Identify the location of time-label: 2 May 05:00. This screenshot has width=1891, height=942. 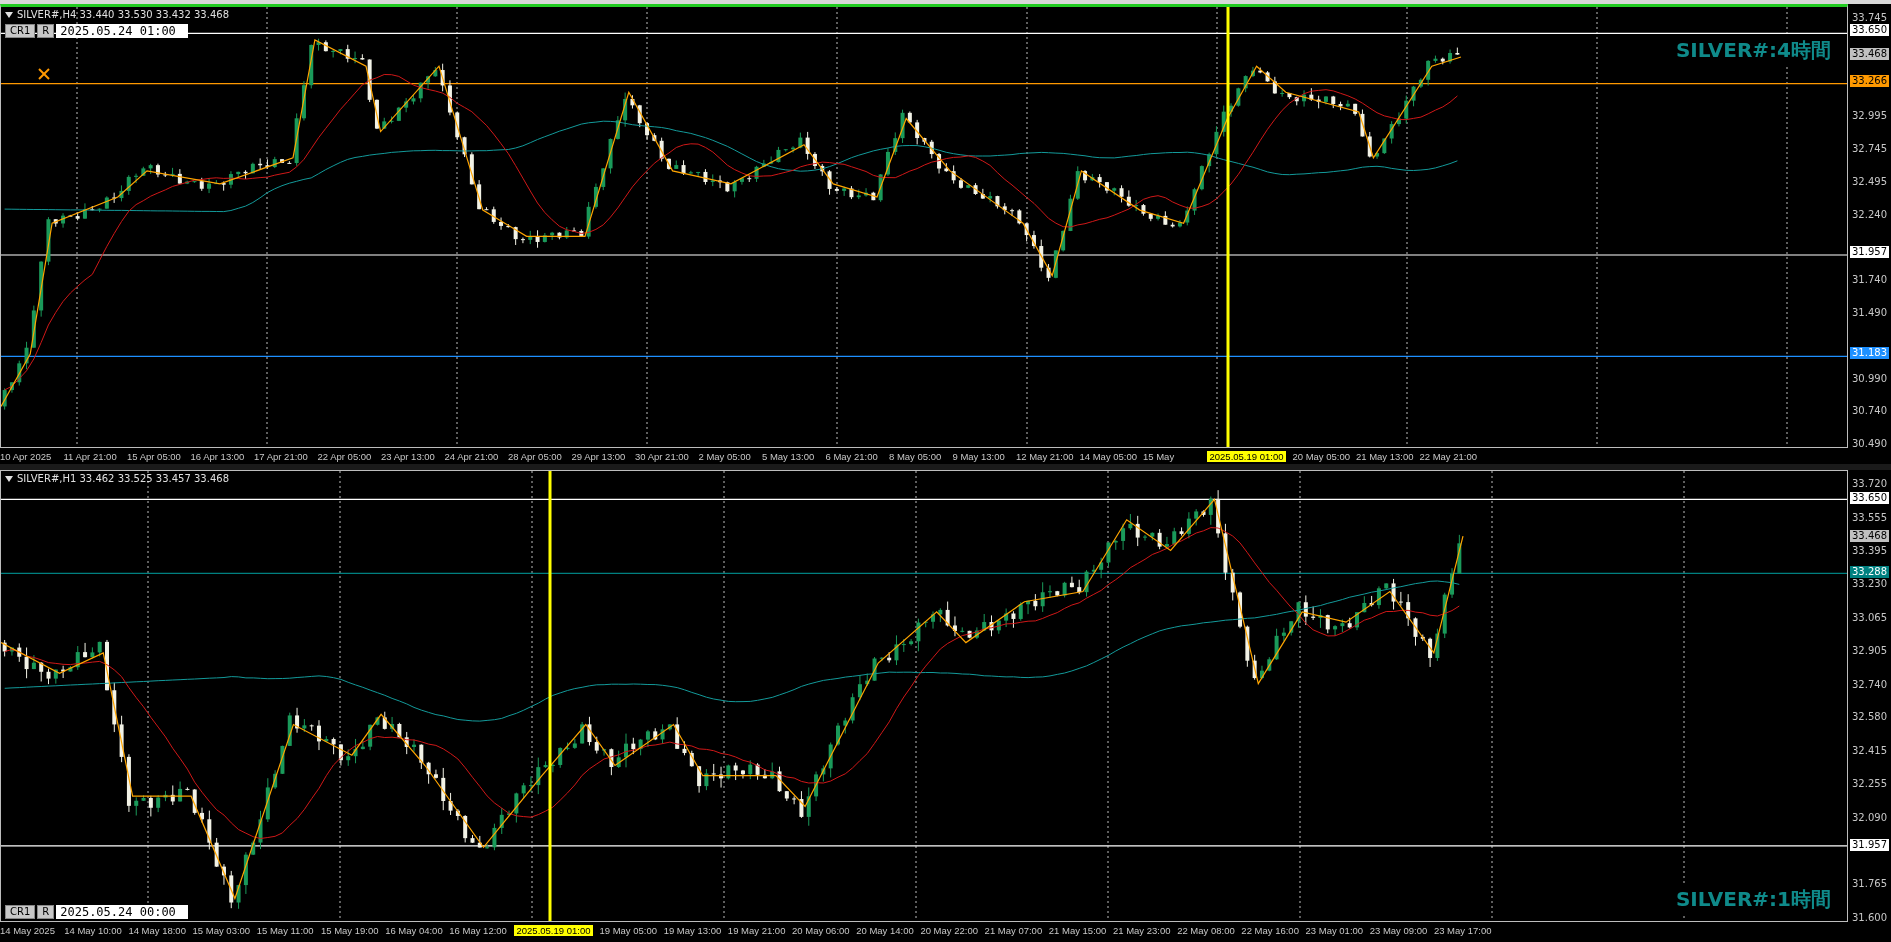
(725, 456).